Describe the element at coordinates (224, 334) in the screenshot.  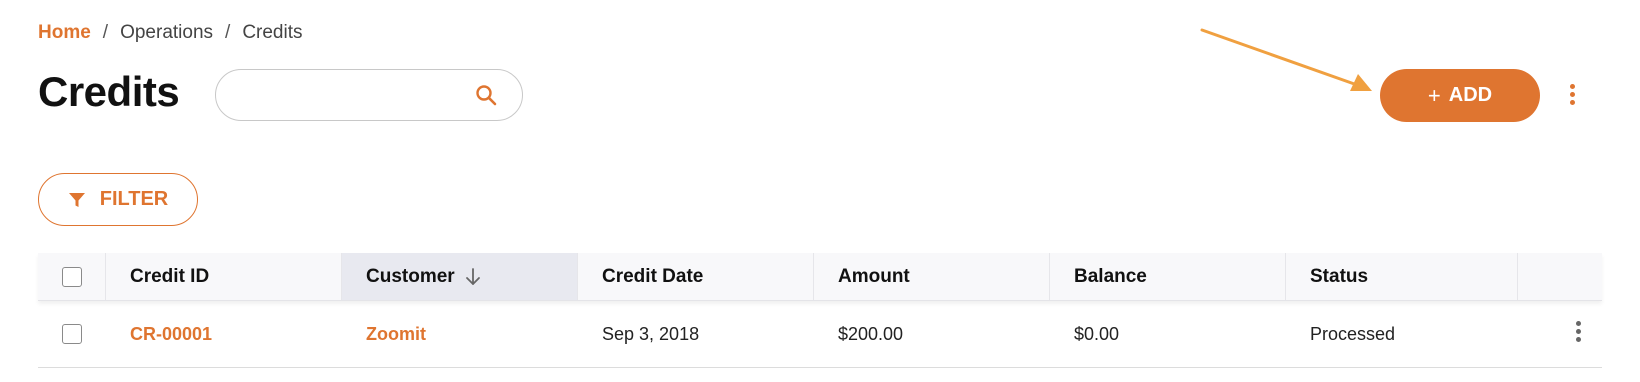
I see `credit-id-link: CR-00001` at that location.